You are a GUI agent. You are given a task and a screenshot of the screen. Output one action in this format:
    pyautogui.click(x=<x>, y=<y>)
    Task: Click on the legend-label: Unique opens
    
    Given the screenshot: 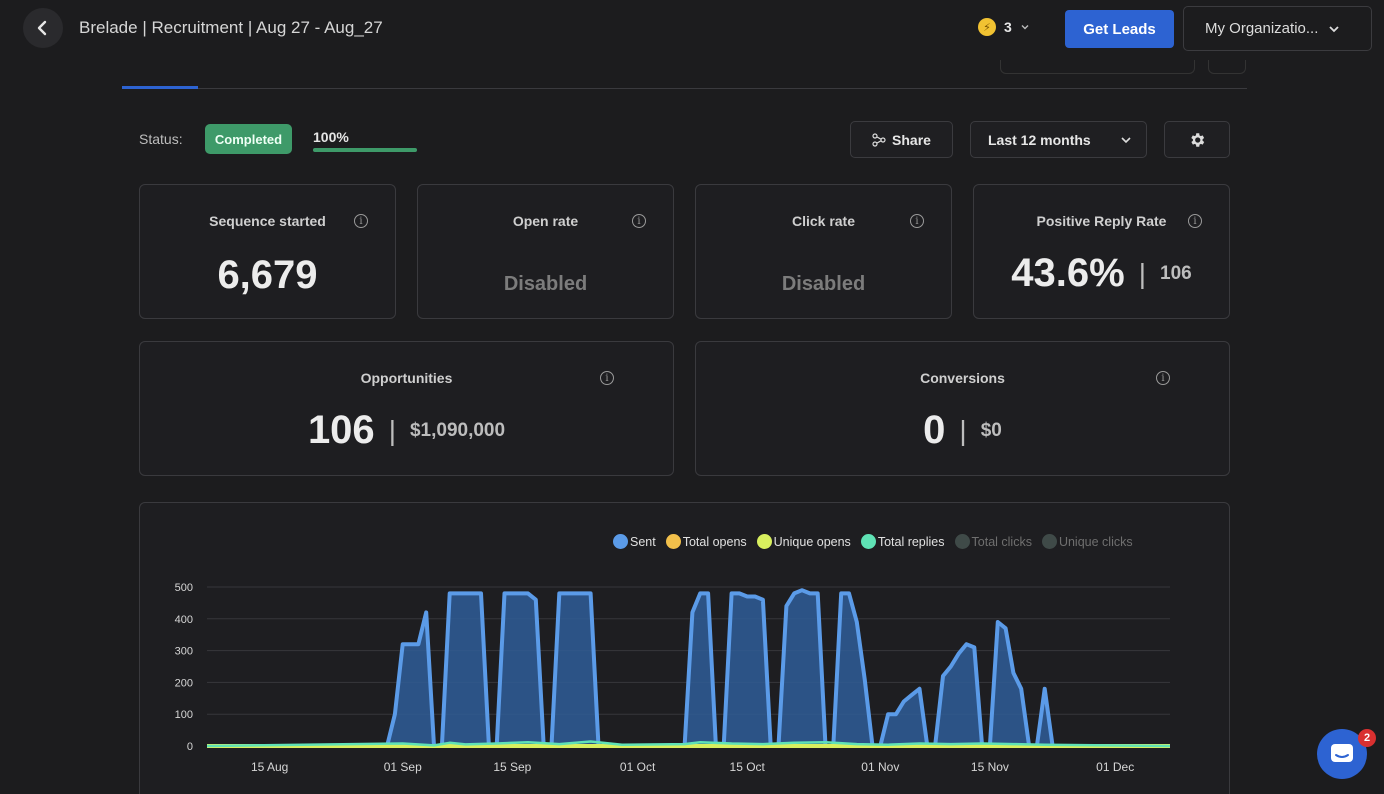 What is the action you would take?
    pyautogui.click(x=812, y=541)
    